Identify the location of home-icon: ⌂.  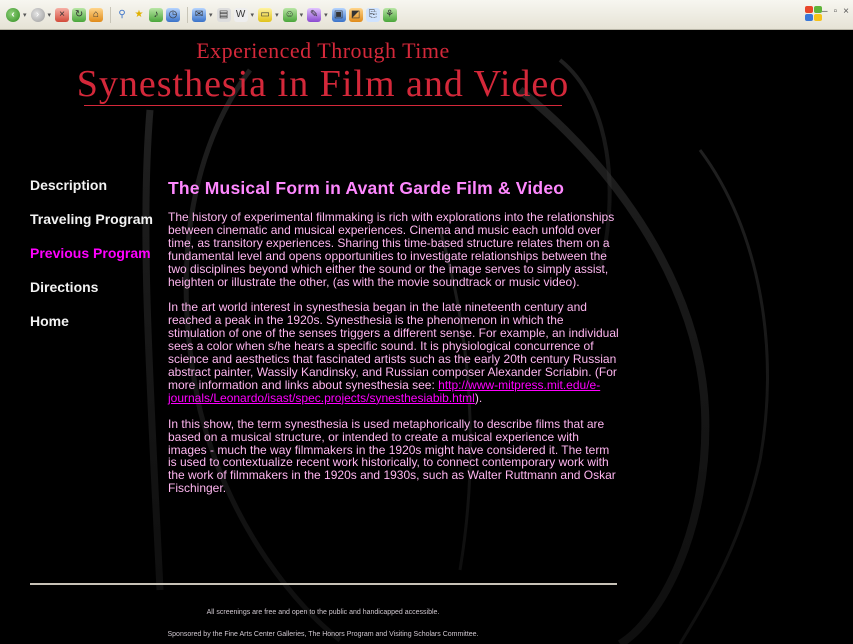
(96, 14).